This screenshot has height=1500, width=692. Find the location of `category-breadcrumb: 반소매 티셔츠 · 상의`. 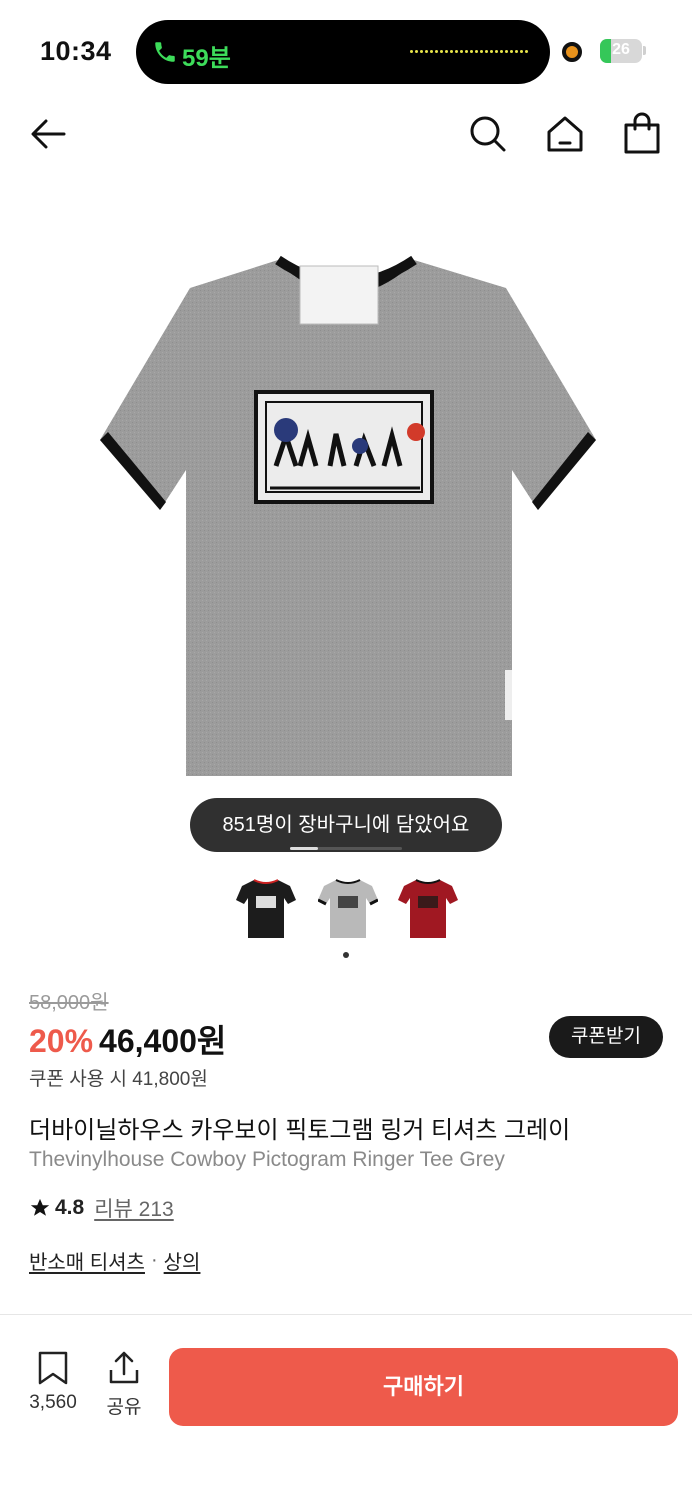

category-breadcrumb: 반소매 티셔츠 · 상의 is located at coordinates (114, 1260).